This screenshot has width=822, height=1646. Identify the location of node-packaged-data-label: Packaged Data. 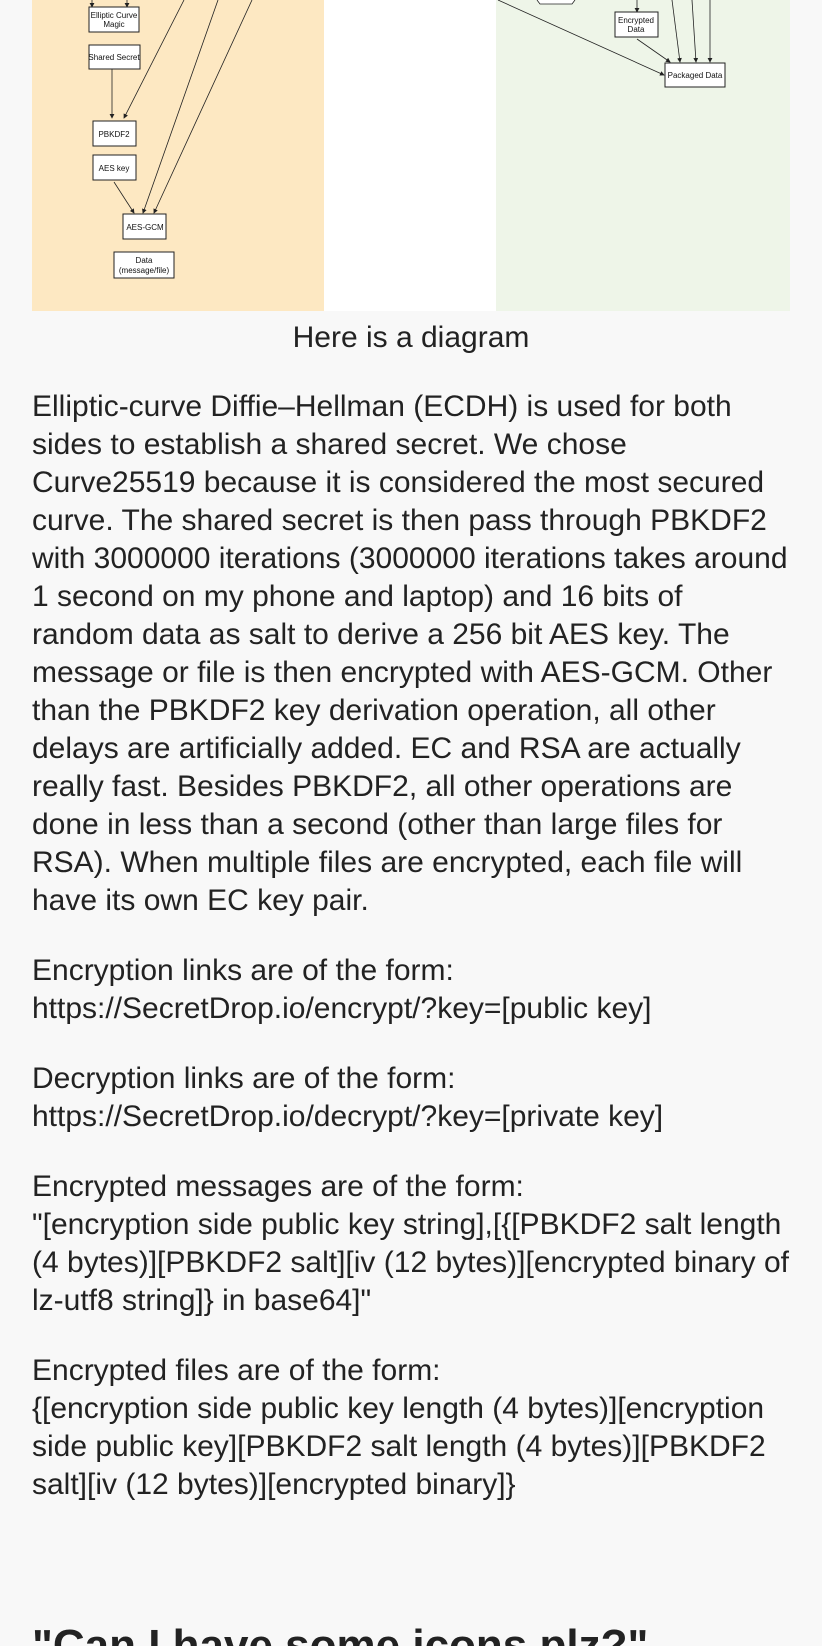
(695, 75).